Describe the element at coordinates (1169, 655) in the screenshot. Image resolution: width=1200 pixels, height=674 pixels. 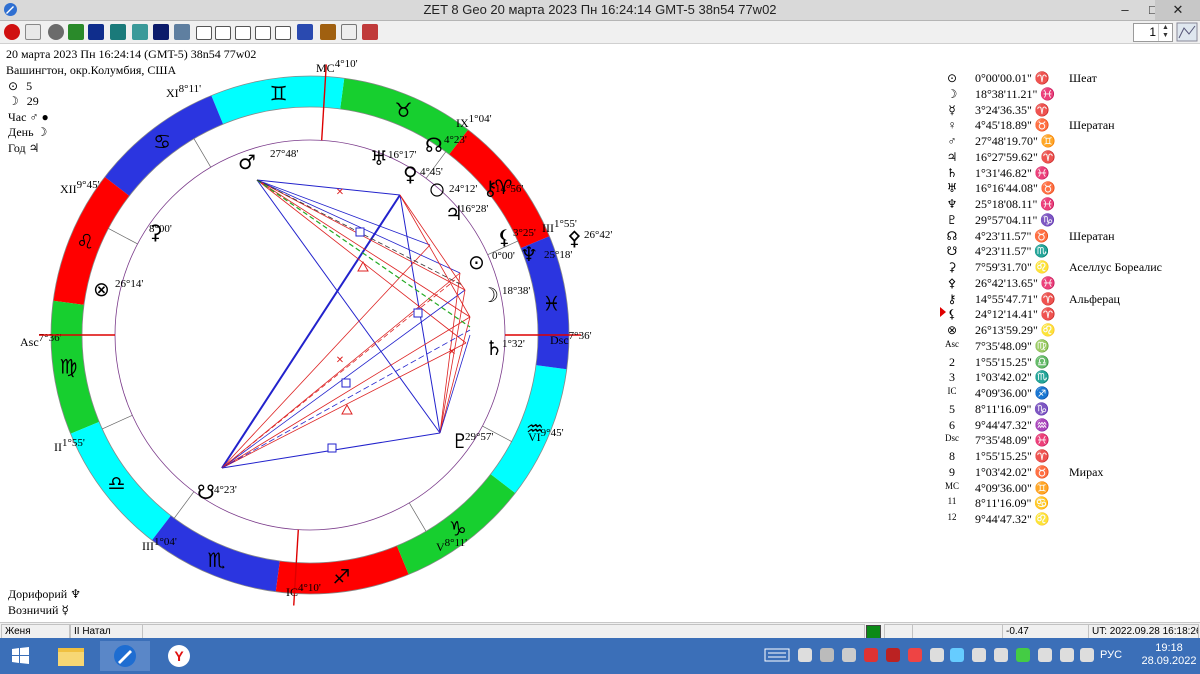
I see `clock: 19:18 28.09.2022` at that location.